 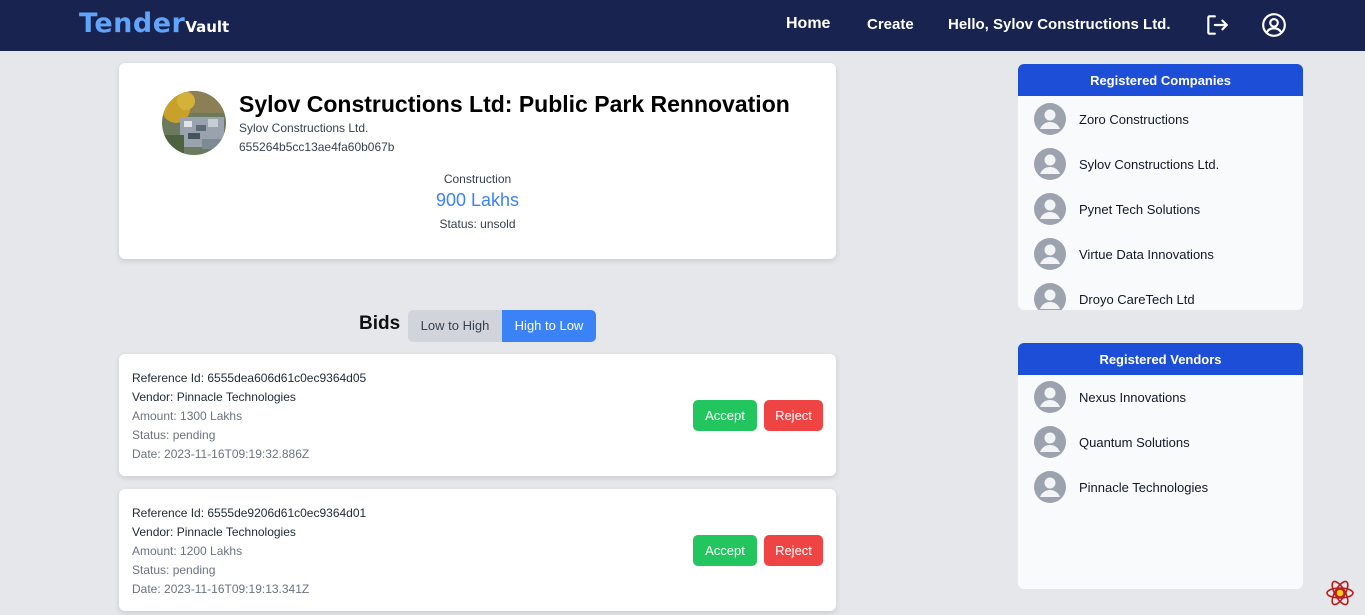 I want to click on brand-logo: TenderVault, so click(x=154, y=23).